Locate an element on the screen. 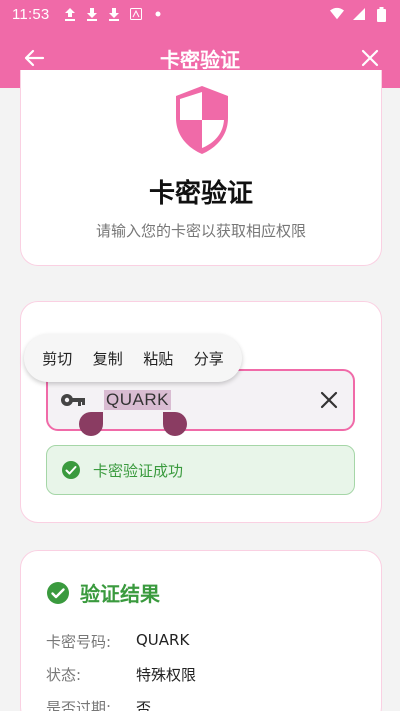 This screenshot has height=711, width=400. result-value: QUARK is located at coordinates (163, 640).